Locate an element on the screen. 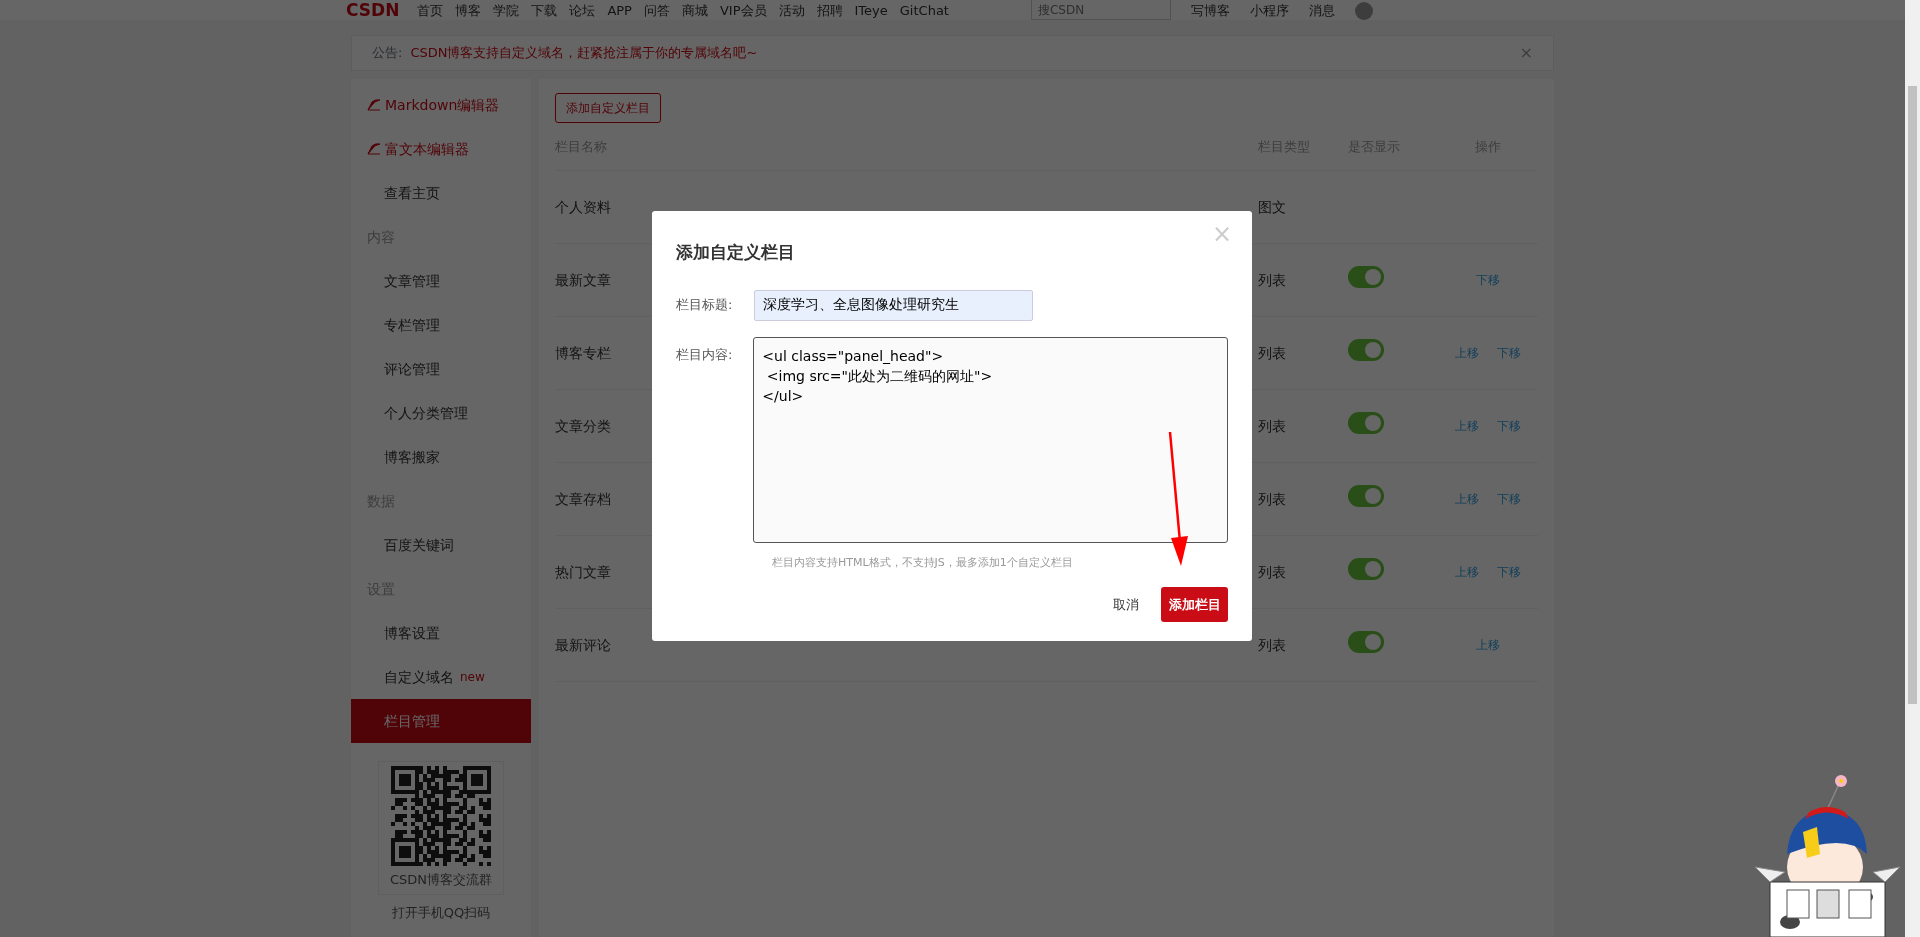  nav-link: 商城 is located at coordinates (694, 11).